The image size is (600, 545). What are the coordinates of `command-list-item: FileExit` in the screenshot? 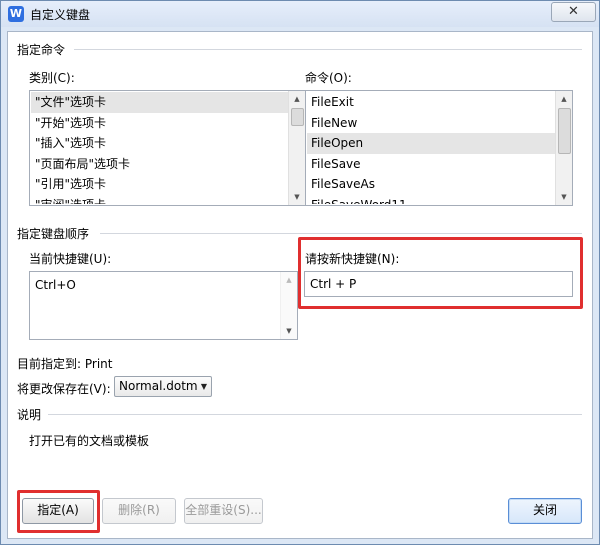 It's located at (431, 102).